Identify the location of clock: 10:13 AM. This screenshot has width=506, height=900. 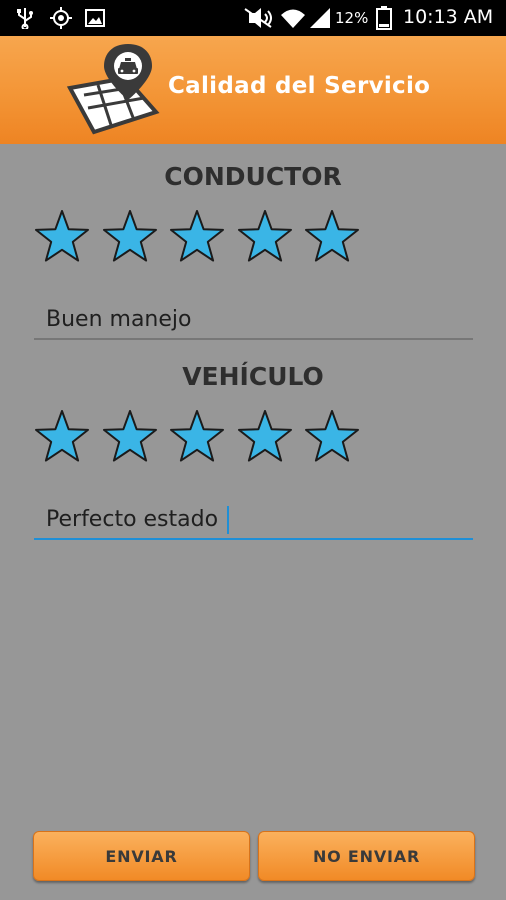
(448, 17).